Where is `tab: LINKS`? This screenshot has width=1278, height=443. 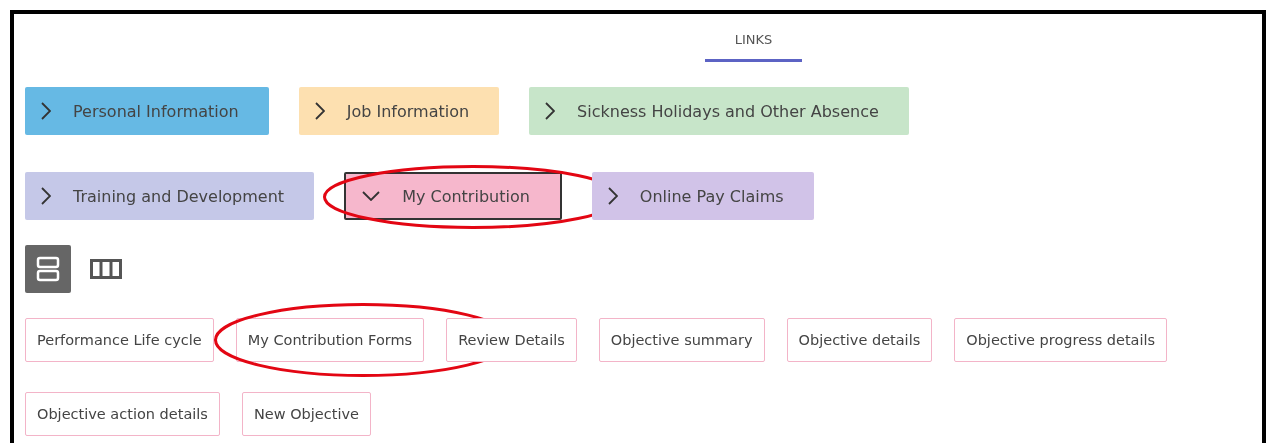 tab: LINKS is located at coordinates (753, 43).